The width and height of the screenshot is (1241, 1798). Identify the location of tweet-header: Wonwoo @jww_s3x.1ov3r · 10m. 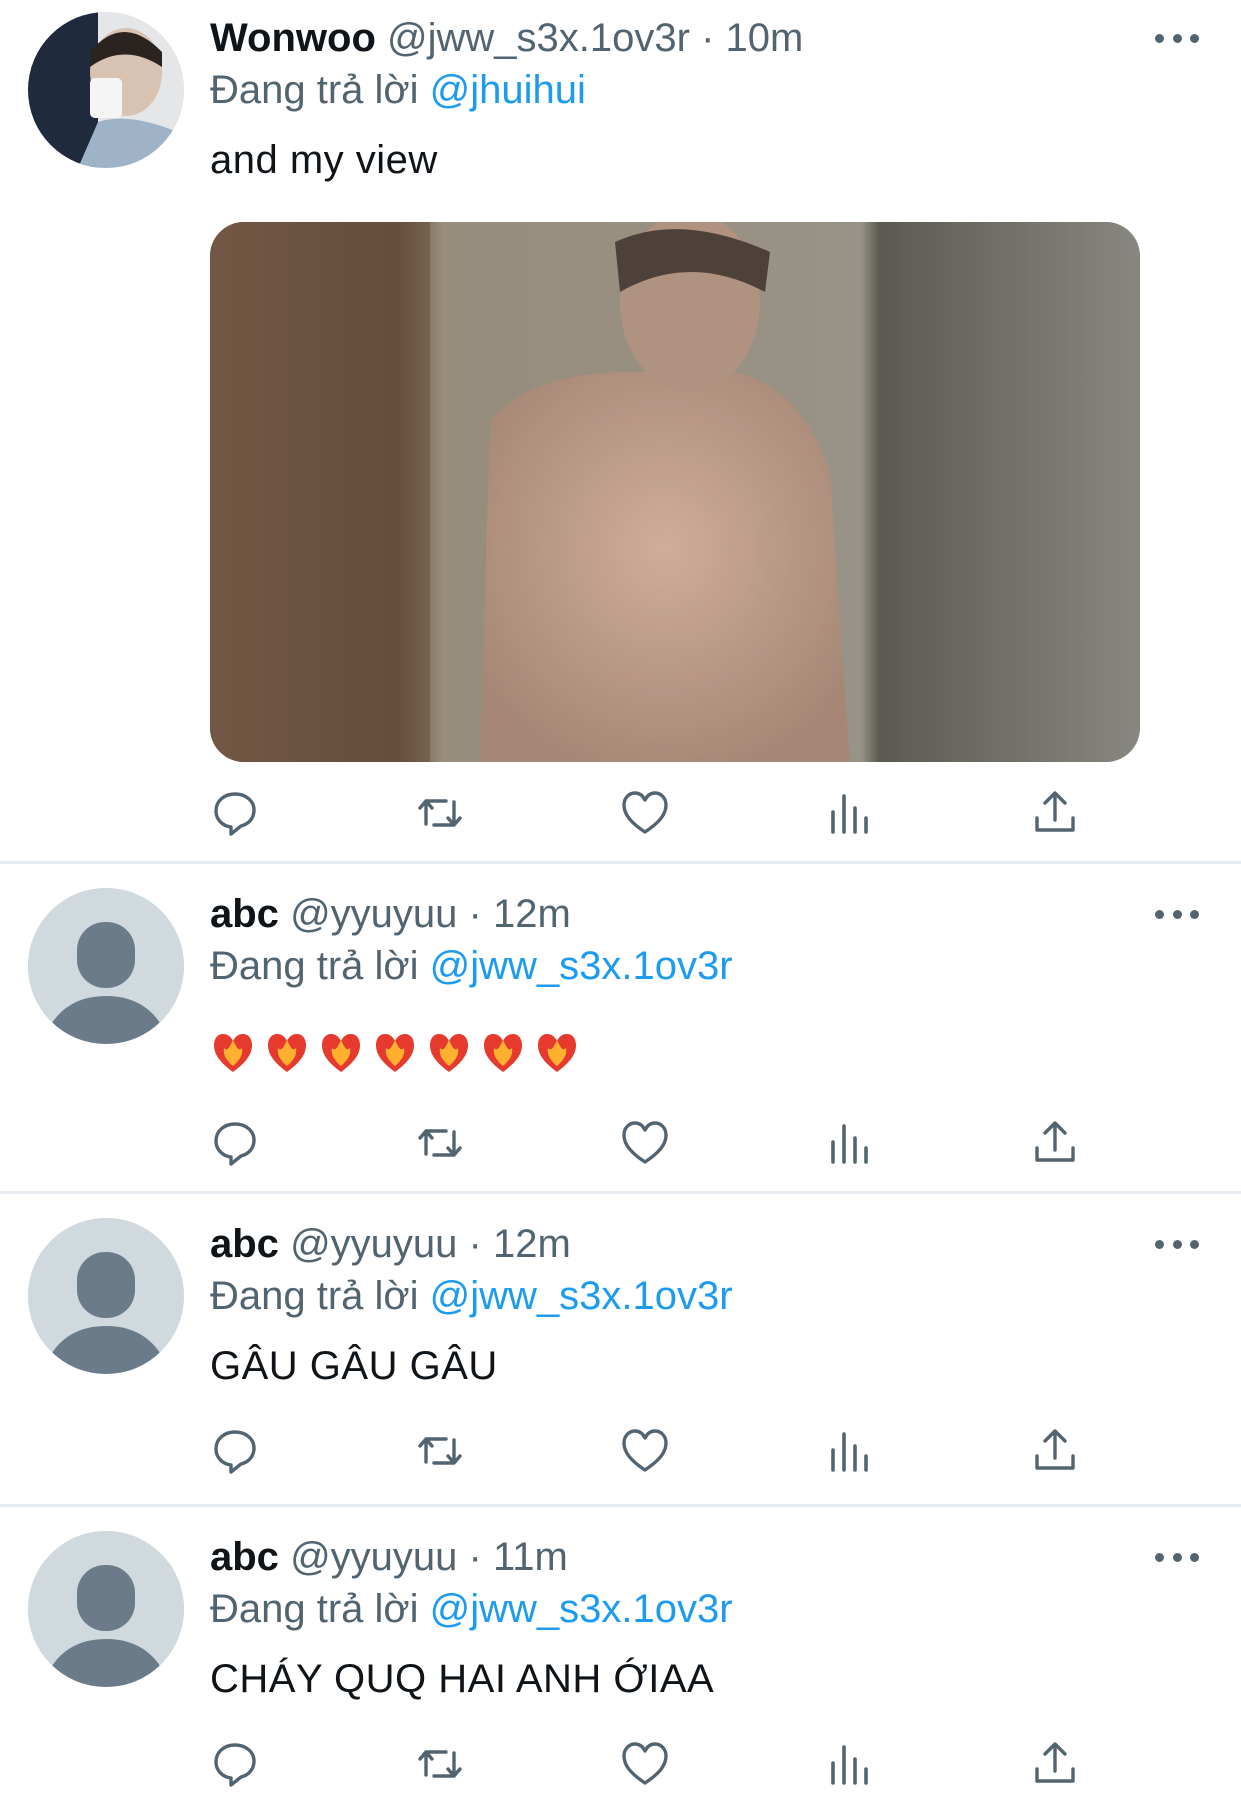
(506, 38).